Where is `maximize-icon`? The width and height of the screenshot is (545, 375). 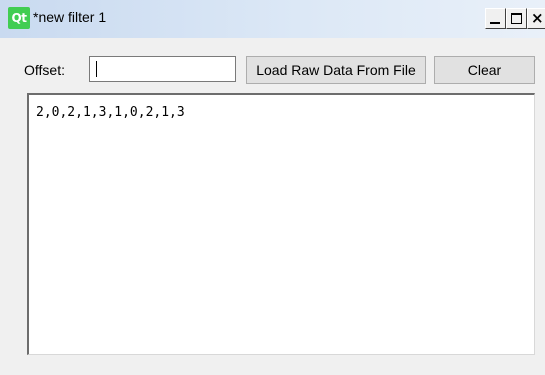 maximize-icon is located at coordinates (516, 18).